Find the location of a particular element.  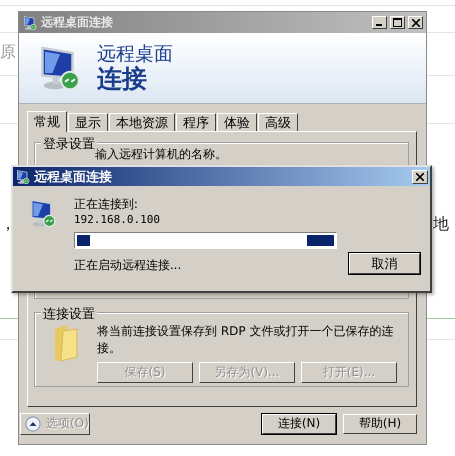

background-text: 原 is located at coordinates (8, 52).